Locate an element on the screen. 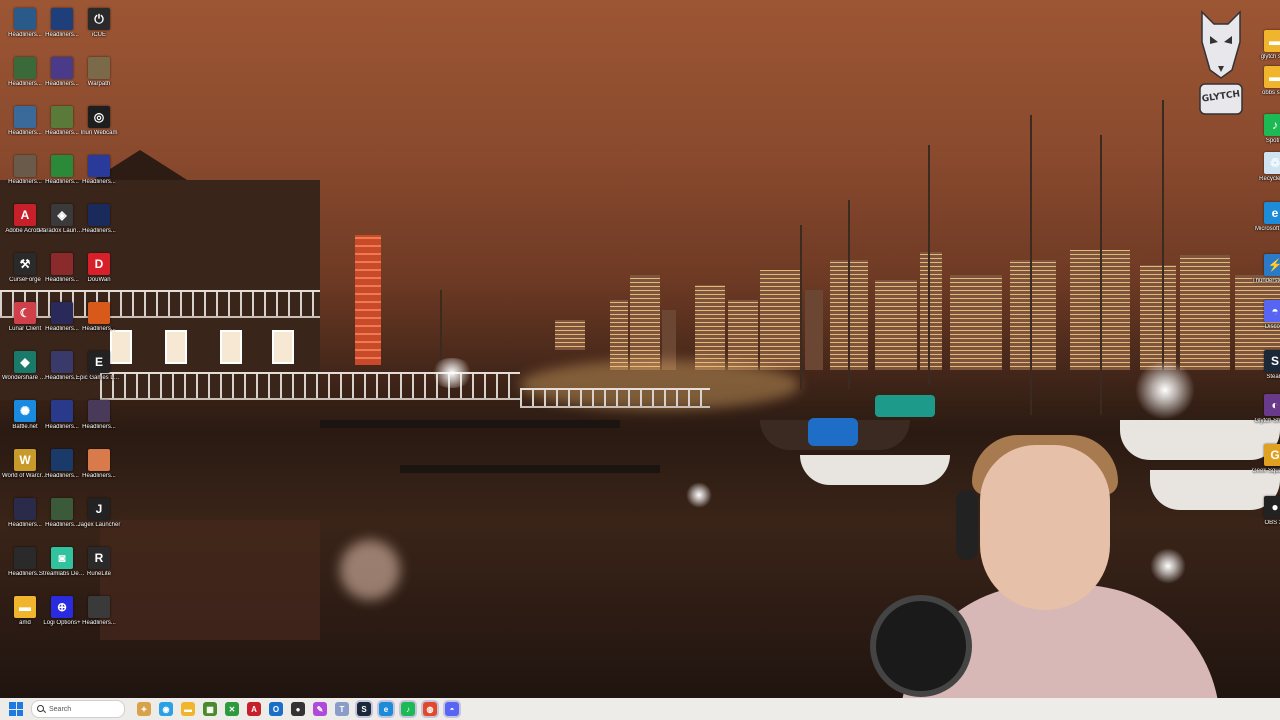  desktop-icon: ◐ Glytch Shortcut is located at coordinates (1266, 415).